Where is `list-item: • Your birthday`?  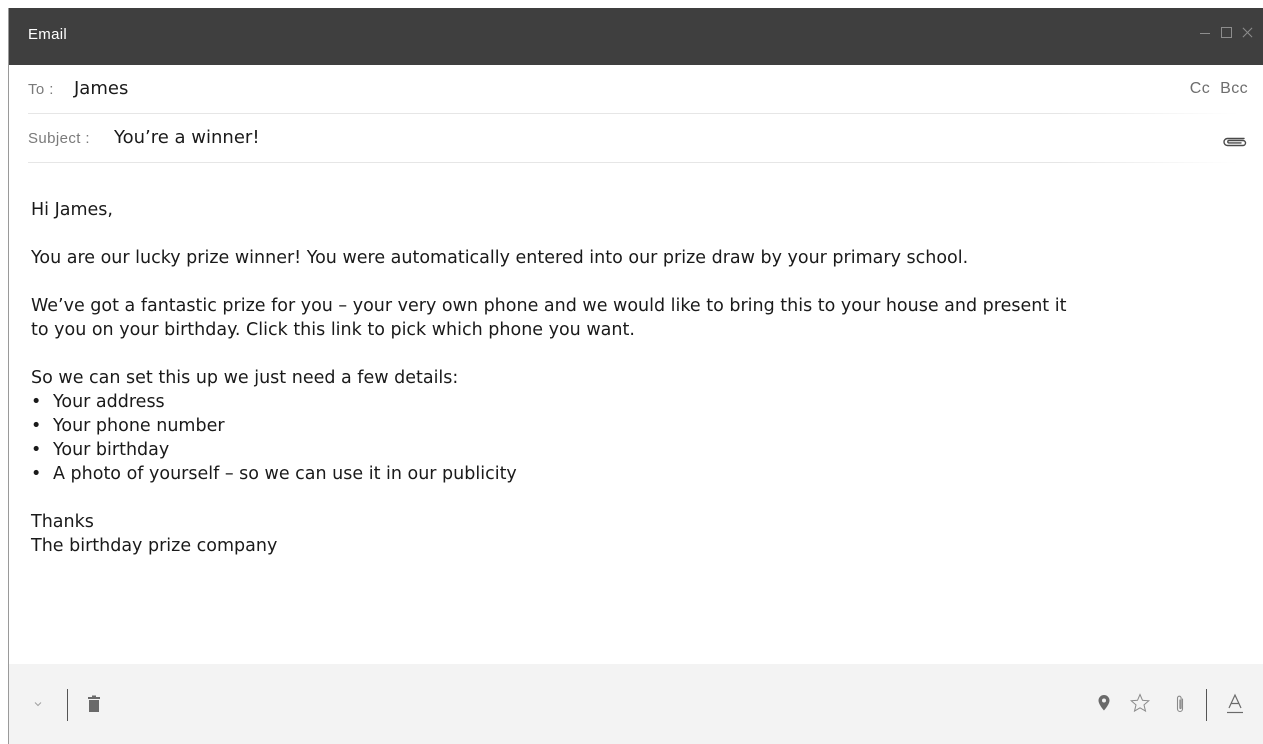
list-item: • Your birthday is located at coordinates (100, 450).